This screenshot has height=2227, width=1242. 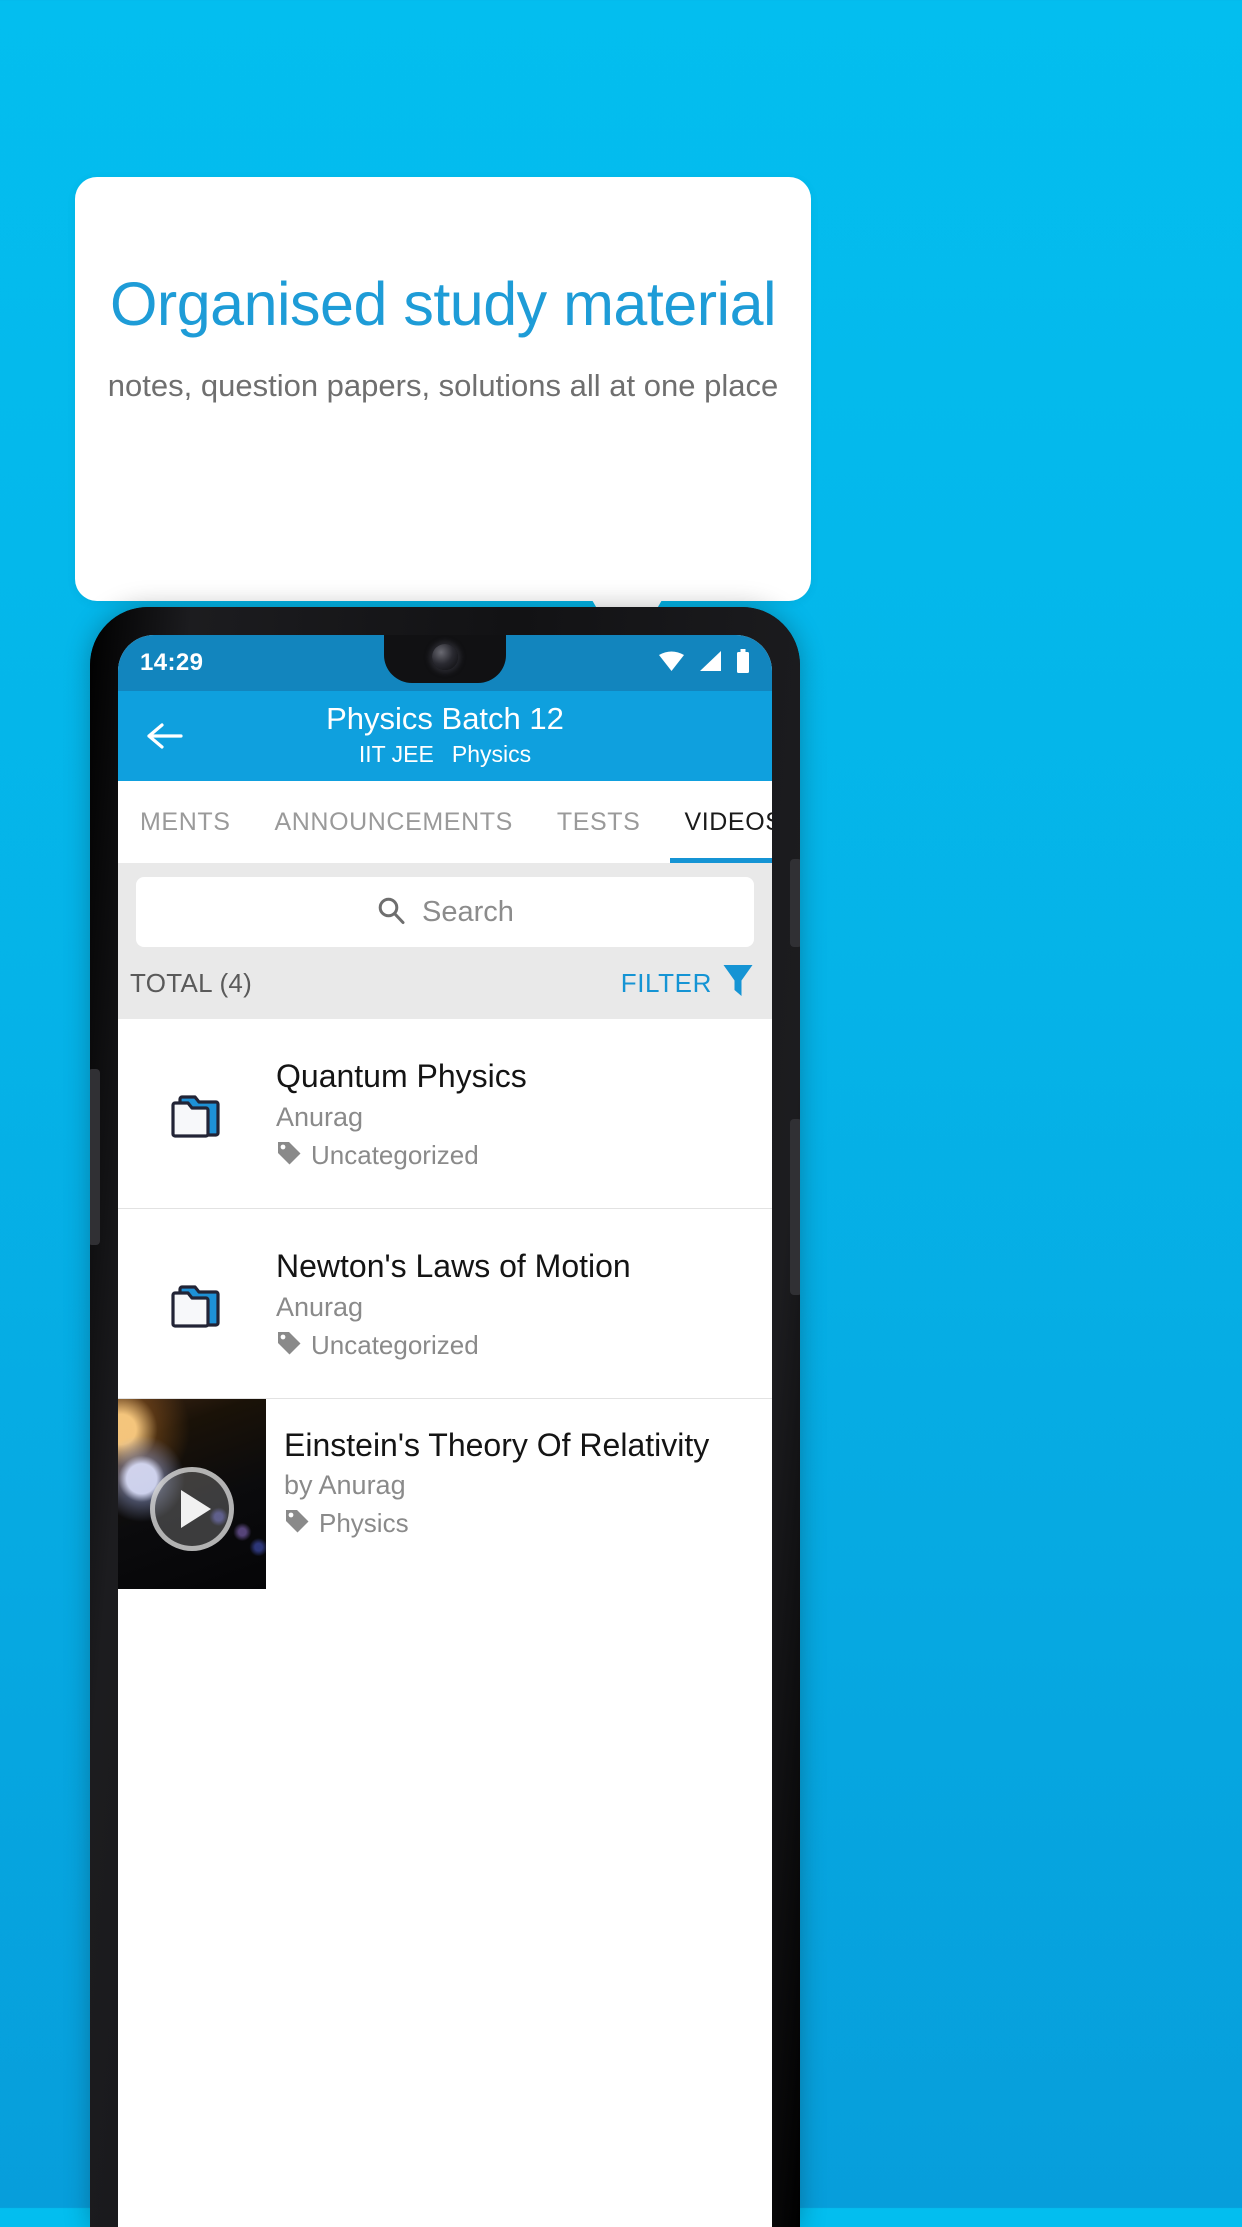 I want to click on play-triangle, so click(x=195, y=1509).